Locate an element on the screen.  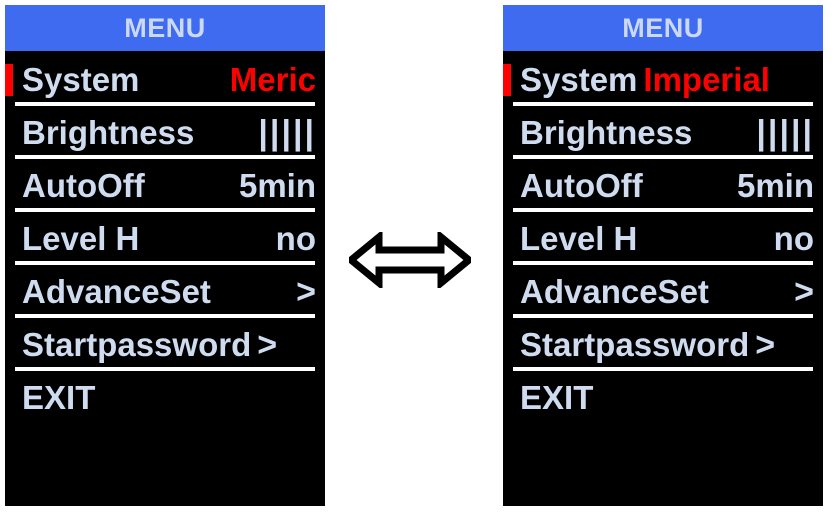
menu-item-label-left-exit: EXIT is located at coordinates (59, 397).